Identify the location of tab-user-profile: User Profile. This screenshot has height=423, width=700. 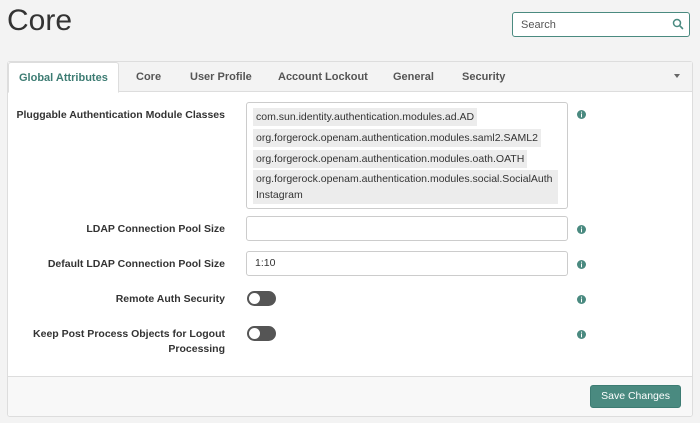
(221, 77).